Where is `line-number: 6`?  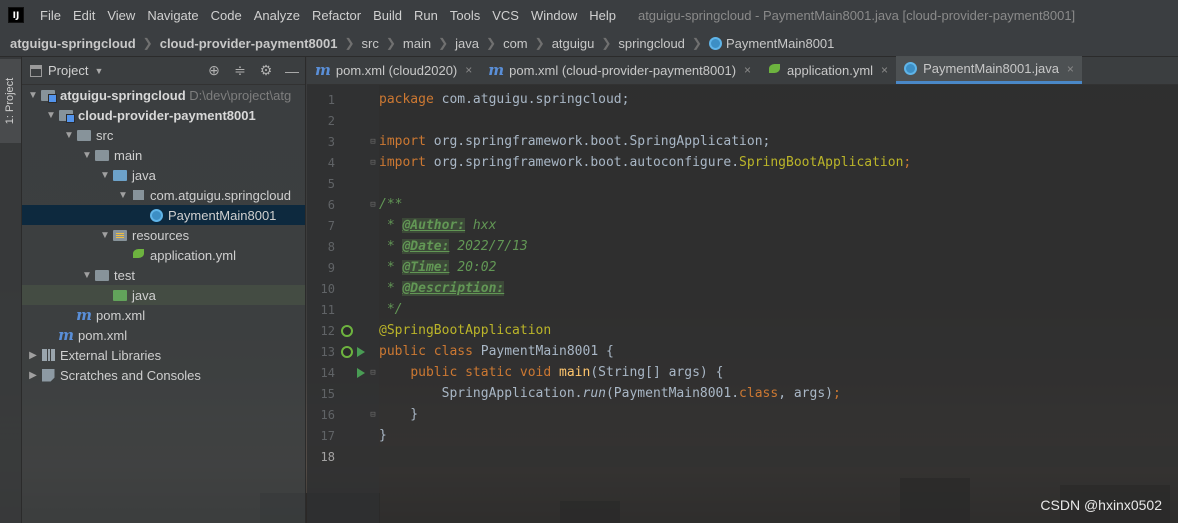 line-number: 6 is located at coordinates (331, 204).